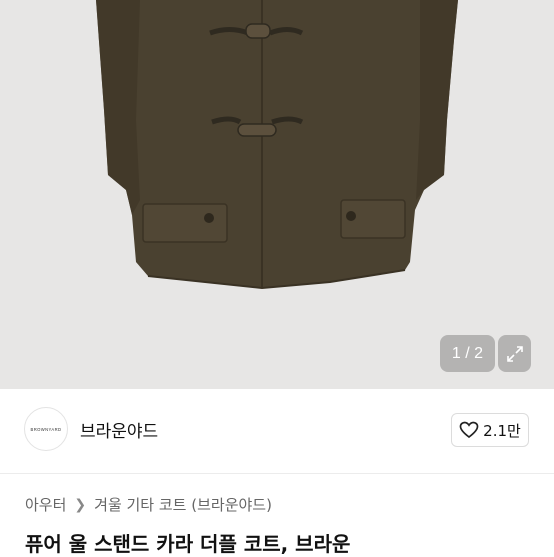 The width and height of the screenshot is (554, 557). What do you see at coordinates (183, 504) in the screenshot?
I see `breadcrumb-item-subcategory: 겨울 기타 코트 (브라운야드)` at bounding box center [183, 504].